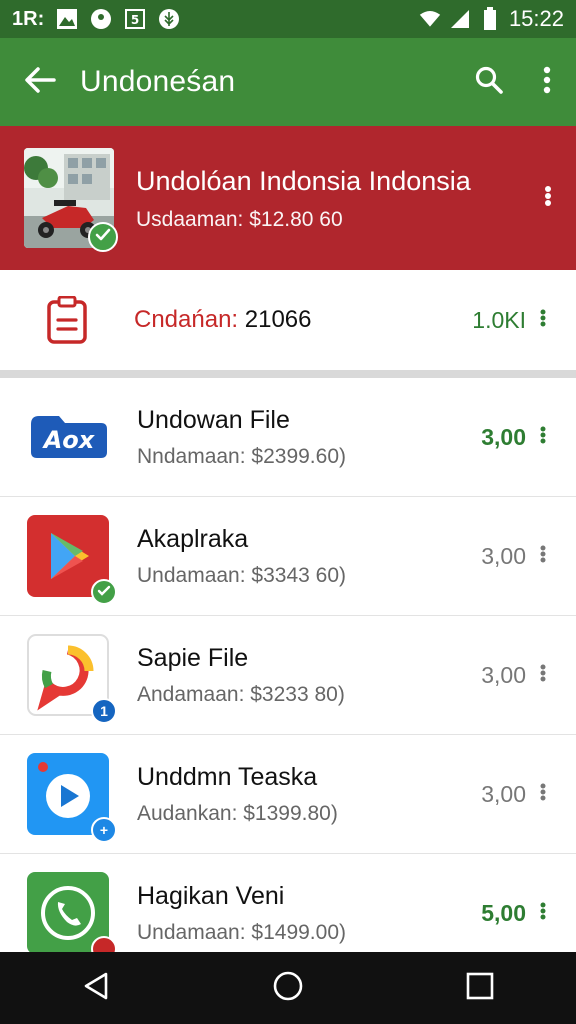 The width and height of the screenshot is (576, 1024). What do you see at coordinates (241, 456) in the screenshot?
I see `list-item-subtitle: Nndamaan: $2399.60)` at bounding box center [241, 456].